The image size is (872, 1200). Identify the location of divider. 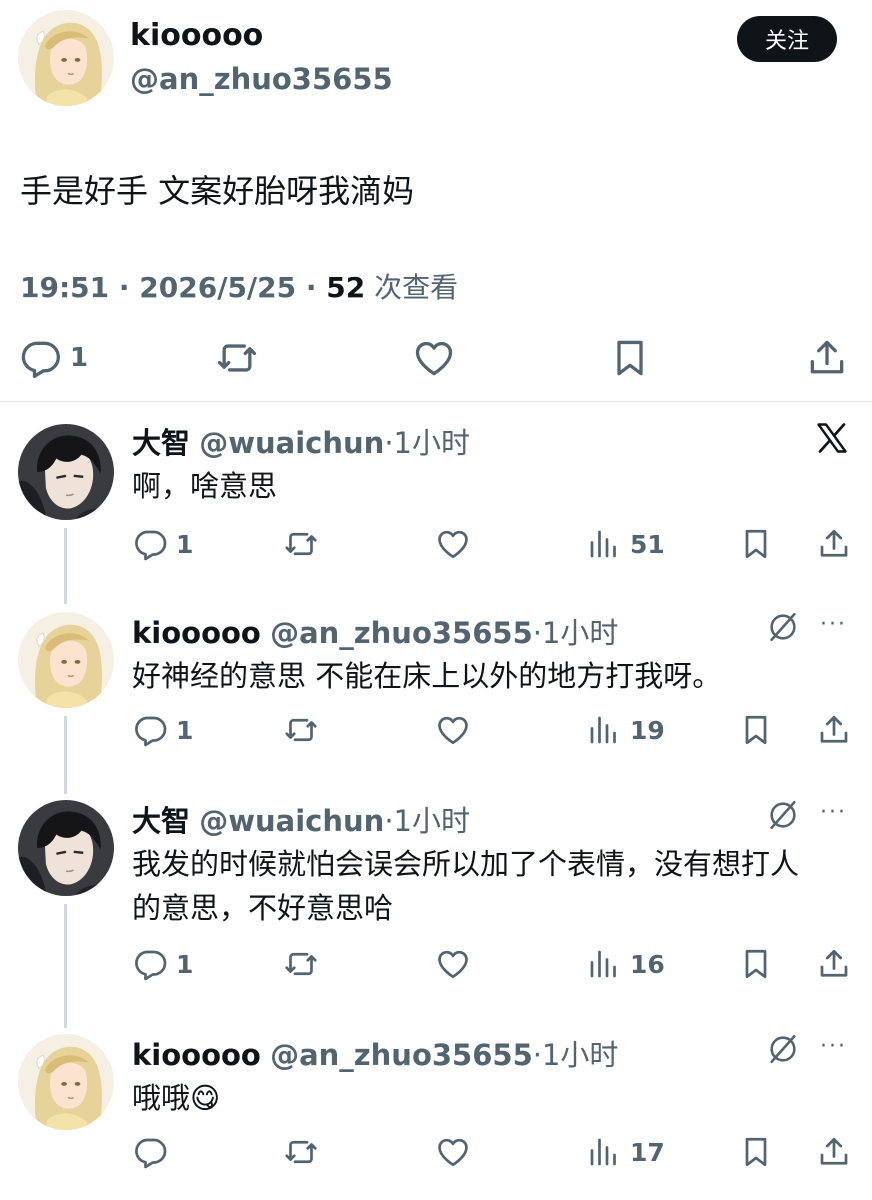
(436, 401).